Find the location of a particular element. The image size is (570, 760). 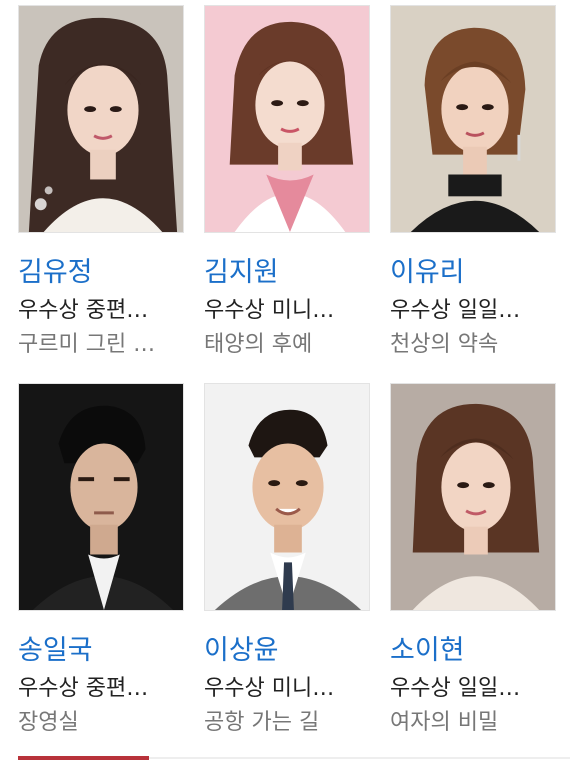

person-name: 소이현 is located at coordinates (427, 651).